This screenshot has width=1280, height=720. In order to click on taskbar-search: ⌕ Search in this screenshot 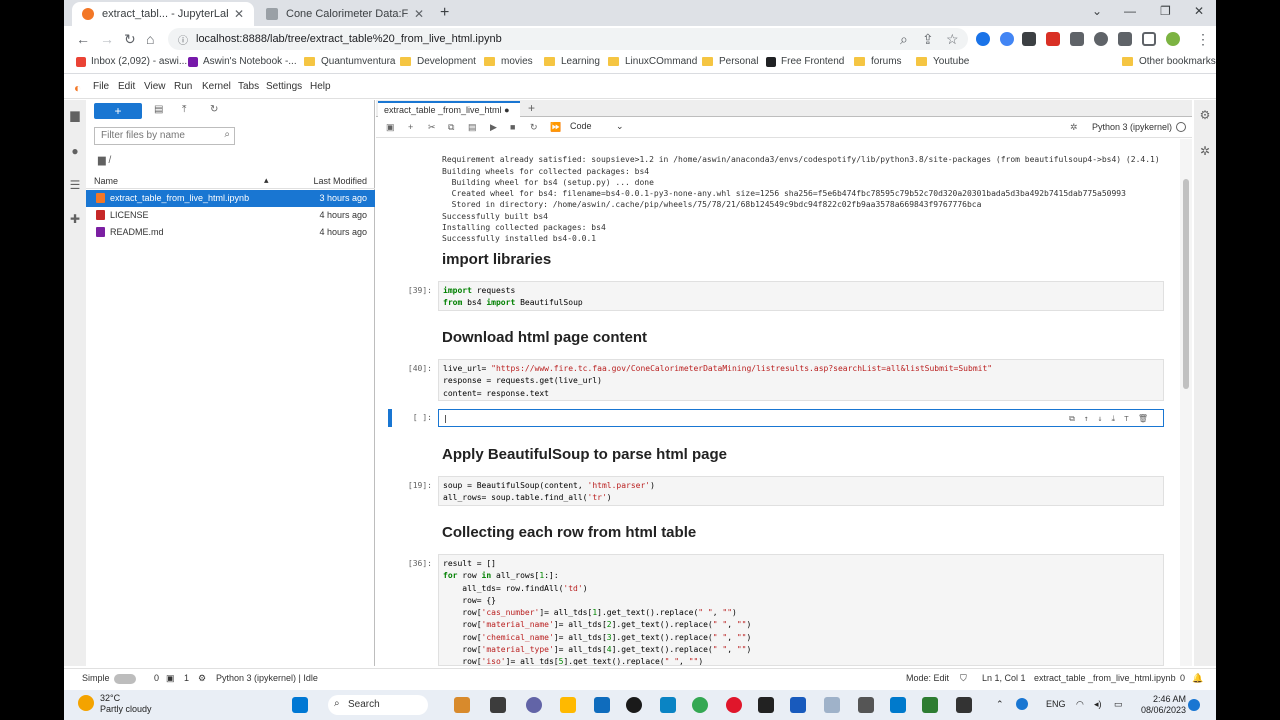, I will do `click(378, 705)`.